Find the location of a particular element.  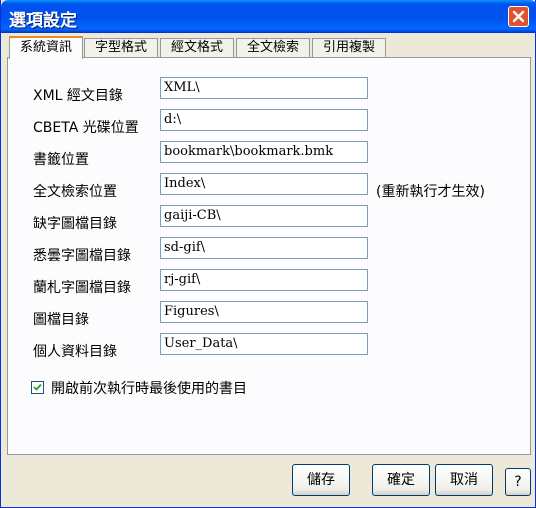

tab-sutra-format: 經文格式 is located at coordinates (197, 47).